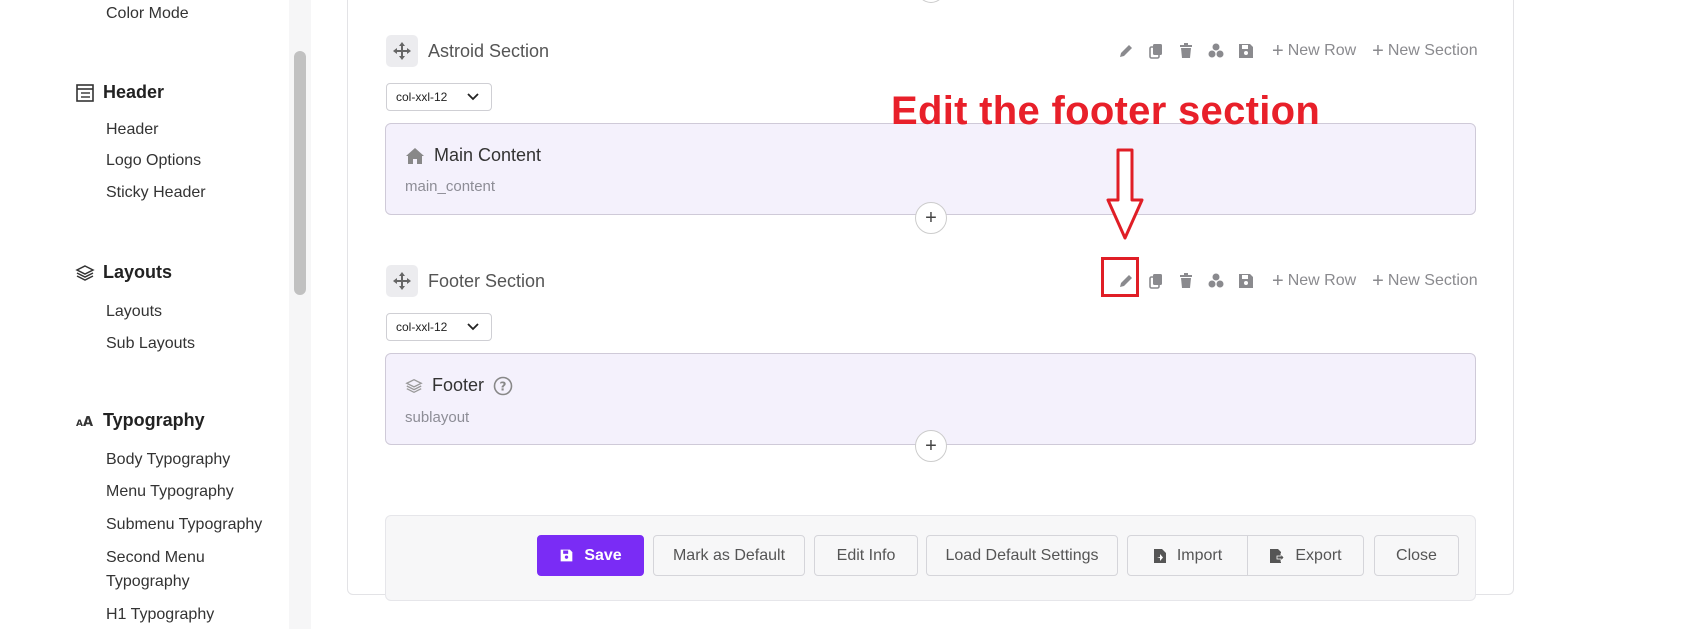 The width and height of the screenshot is (1708, 629). What do you see at coordinates (1159, 555) in the screenshot?
I see `file-import-icon` at bounding box center [1159, 555].